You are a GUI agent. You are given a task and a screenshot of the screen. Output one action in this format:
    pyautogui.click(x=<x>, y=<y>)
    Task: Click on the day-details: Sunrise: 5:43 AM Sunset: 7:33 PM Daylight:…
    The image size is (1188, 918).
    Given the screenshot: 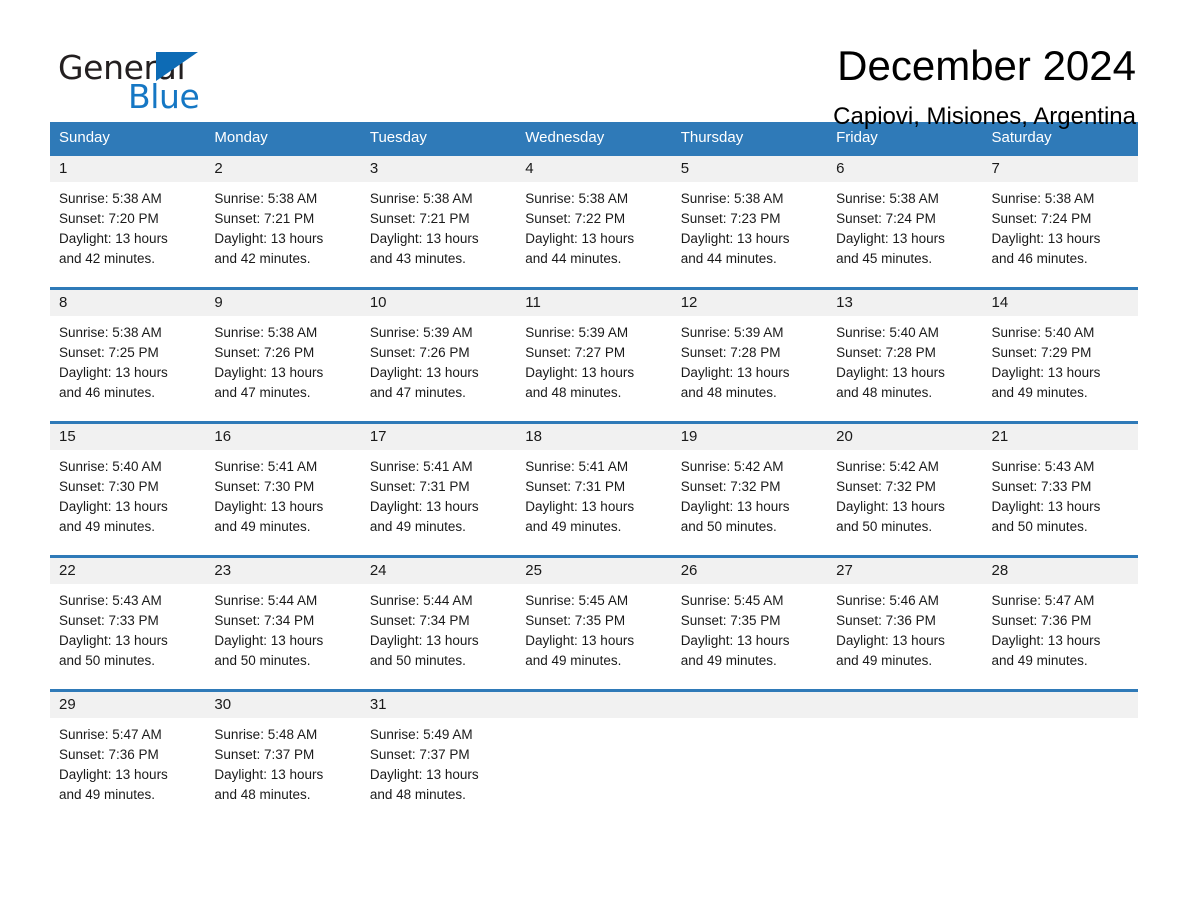 What is the action you would take?
    pyautogui.click(x=1060, y=493)
    